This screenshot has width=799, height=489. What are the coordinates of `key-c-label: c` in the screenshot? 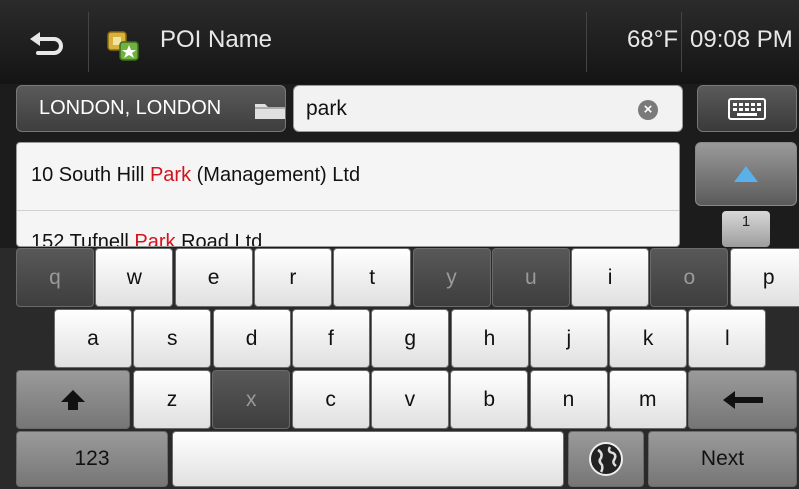 It's located at (330, 399).